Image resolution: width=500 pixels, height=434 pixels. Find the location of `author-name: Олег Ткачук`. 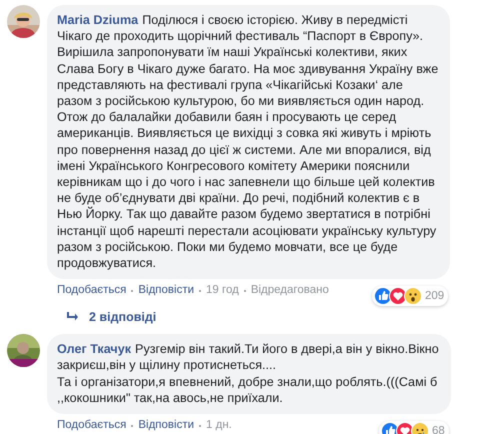

author-name: Олег Ткачук is located at coordinates (94, 349).